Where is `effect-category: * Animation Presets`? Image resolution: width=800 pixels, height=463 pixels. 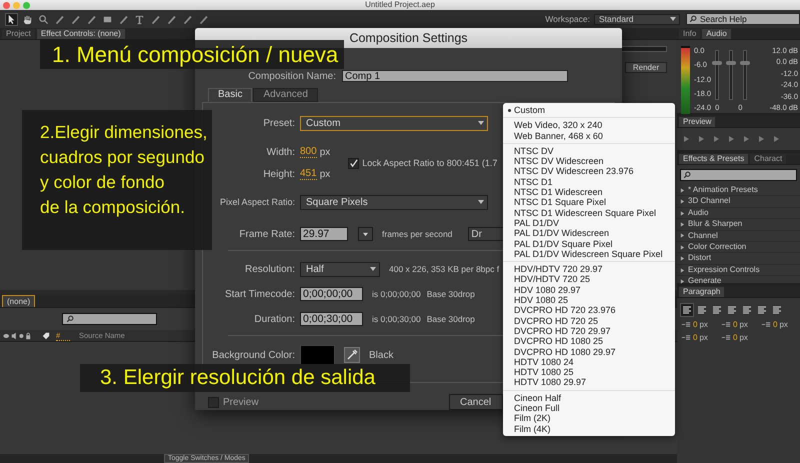
effect-category: * Animation Presets is located at coordinates (723, 190).